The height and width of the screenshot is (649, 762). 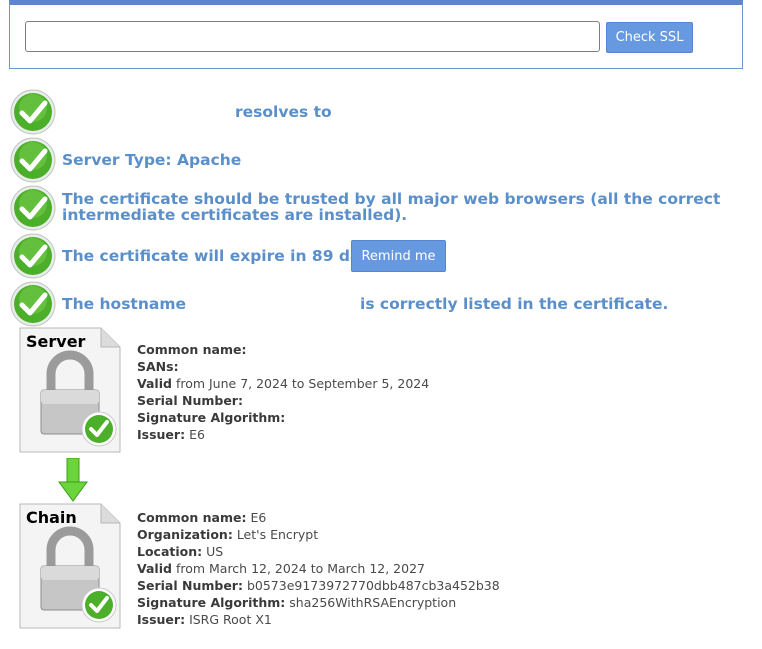 What do you see at coordinates (211, 417) in the screenshot?
I see `cert-field: Signature Algorithm:` at bounding box center [211, 417].